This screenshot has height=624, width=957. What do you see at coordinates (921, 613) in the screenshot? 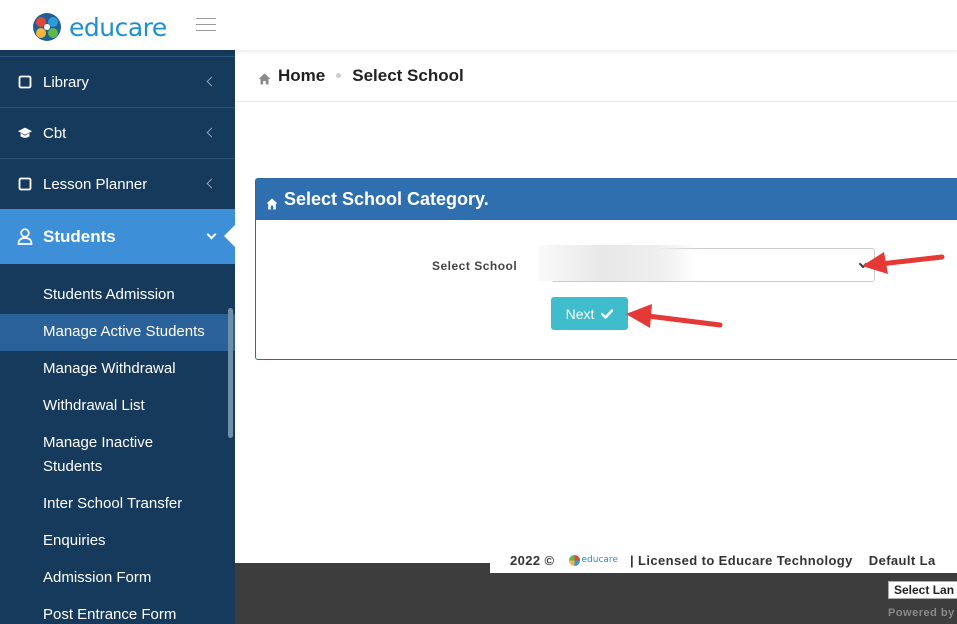
I see `powered-by: Powered by` at bounding box center [921, 613].